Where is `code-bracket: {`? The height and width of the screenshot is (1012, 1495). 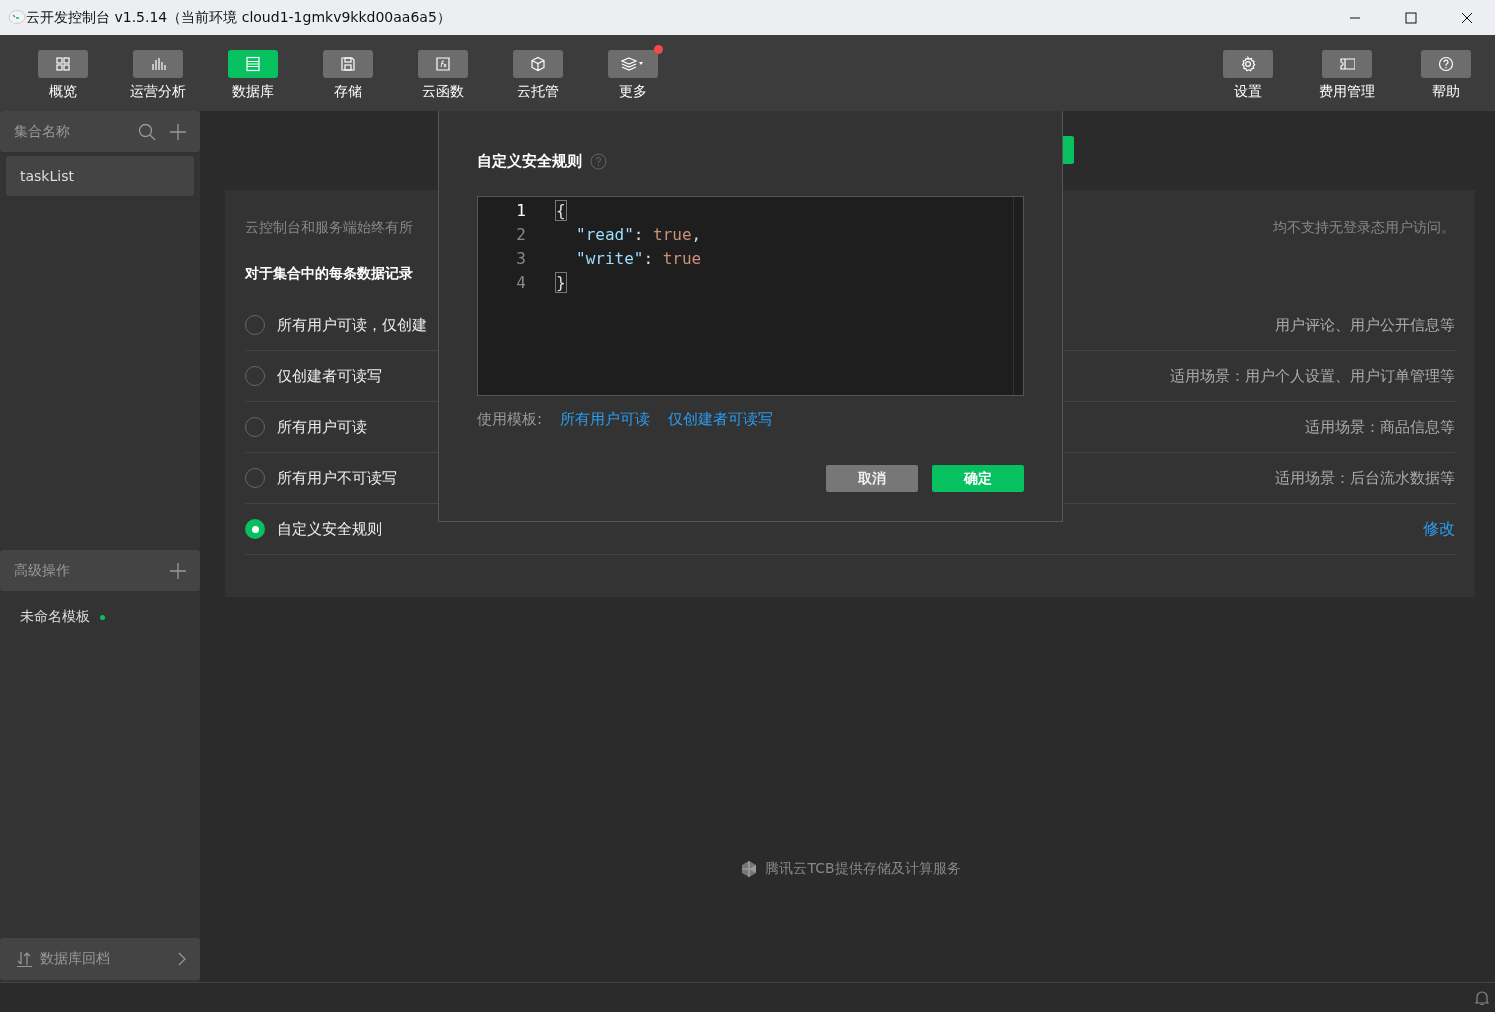
code-bracket: { is located at coordinates (561, 210).